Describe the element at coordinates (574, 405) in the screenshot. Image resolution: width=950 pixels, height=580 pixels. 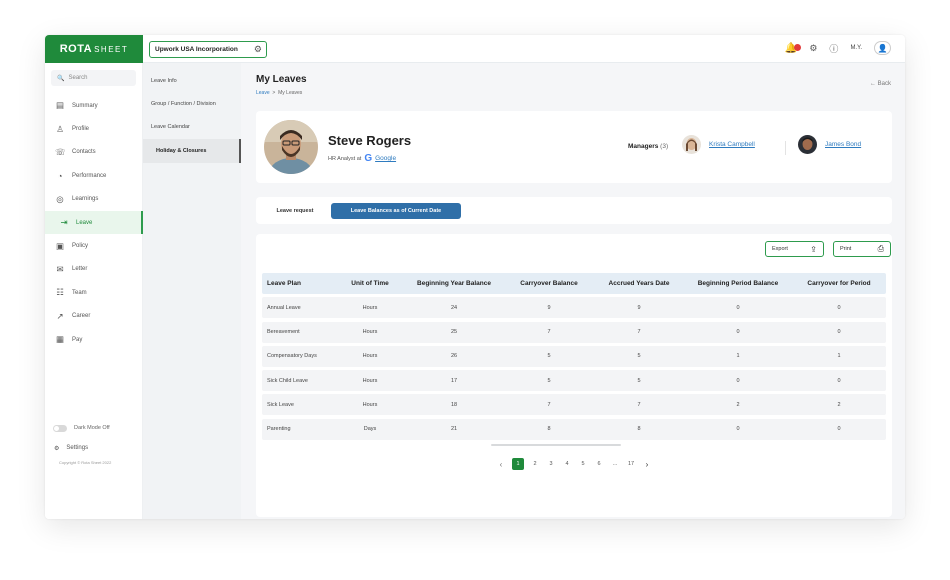
I see `table-row: Sick Leave Hours 18 7 7 2 2` at that location.